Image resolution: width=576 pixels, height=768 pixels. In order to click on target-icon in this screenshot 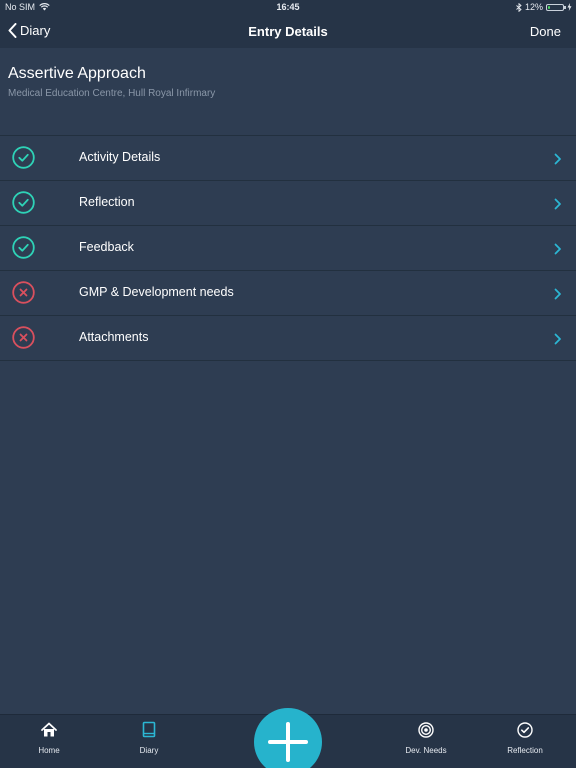, I will do `click(426, 730)`.